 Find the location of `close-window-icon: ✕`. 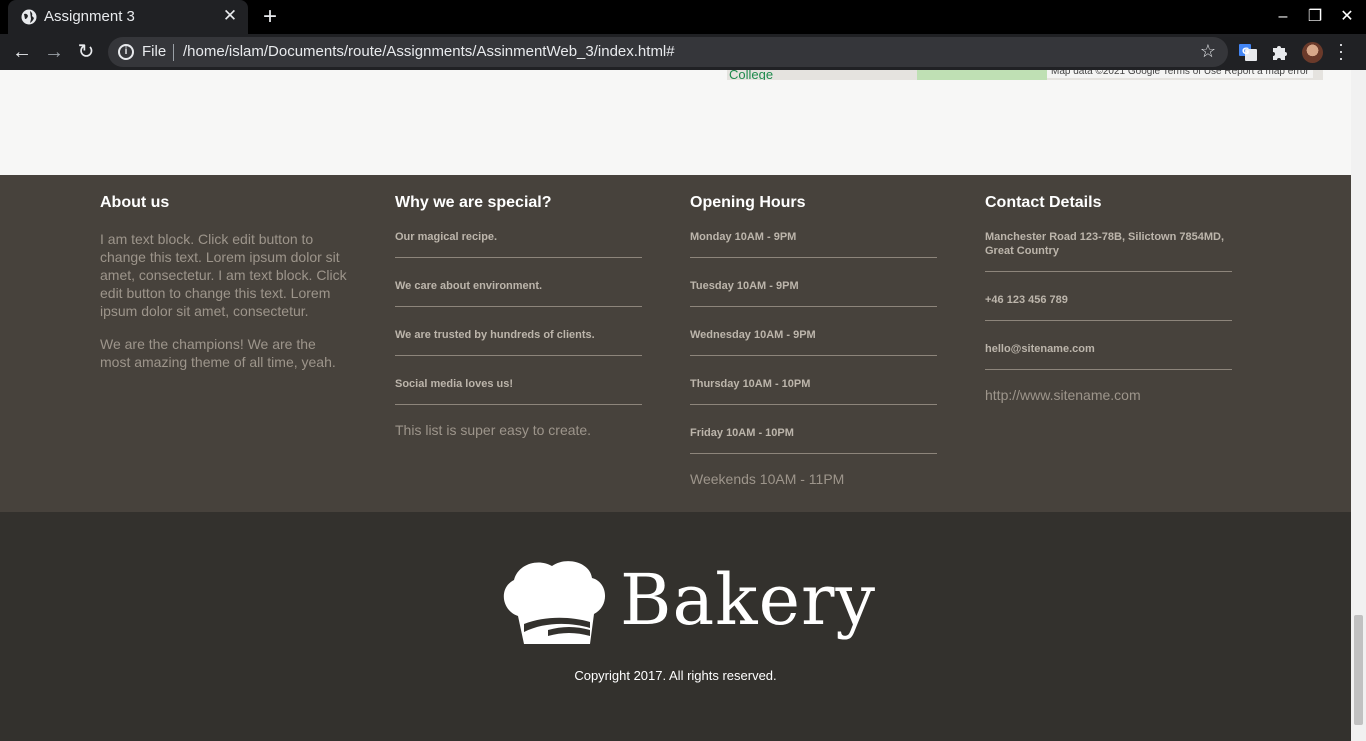

close-window-icon: ✕ is located at coordinates (1347, 17).